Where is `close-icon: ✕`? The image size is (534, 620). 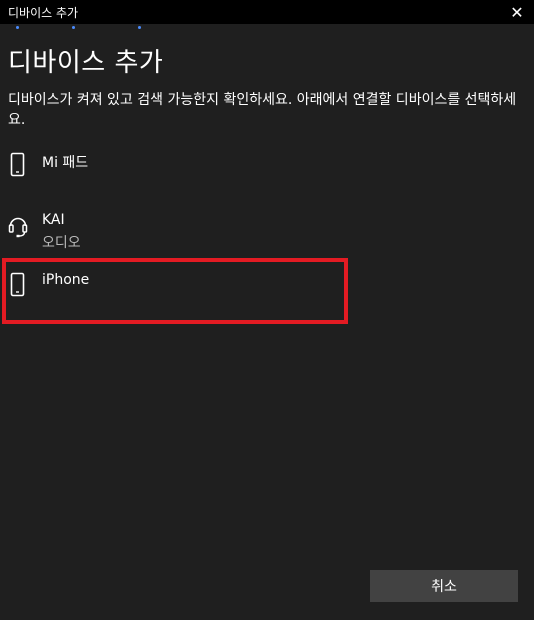
close-icon: ✕ is located at coordinates (517, 12).